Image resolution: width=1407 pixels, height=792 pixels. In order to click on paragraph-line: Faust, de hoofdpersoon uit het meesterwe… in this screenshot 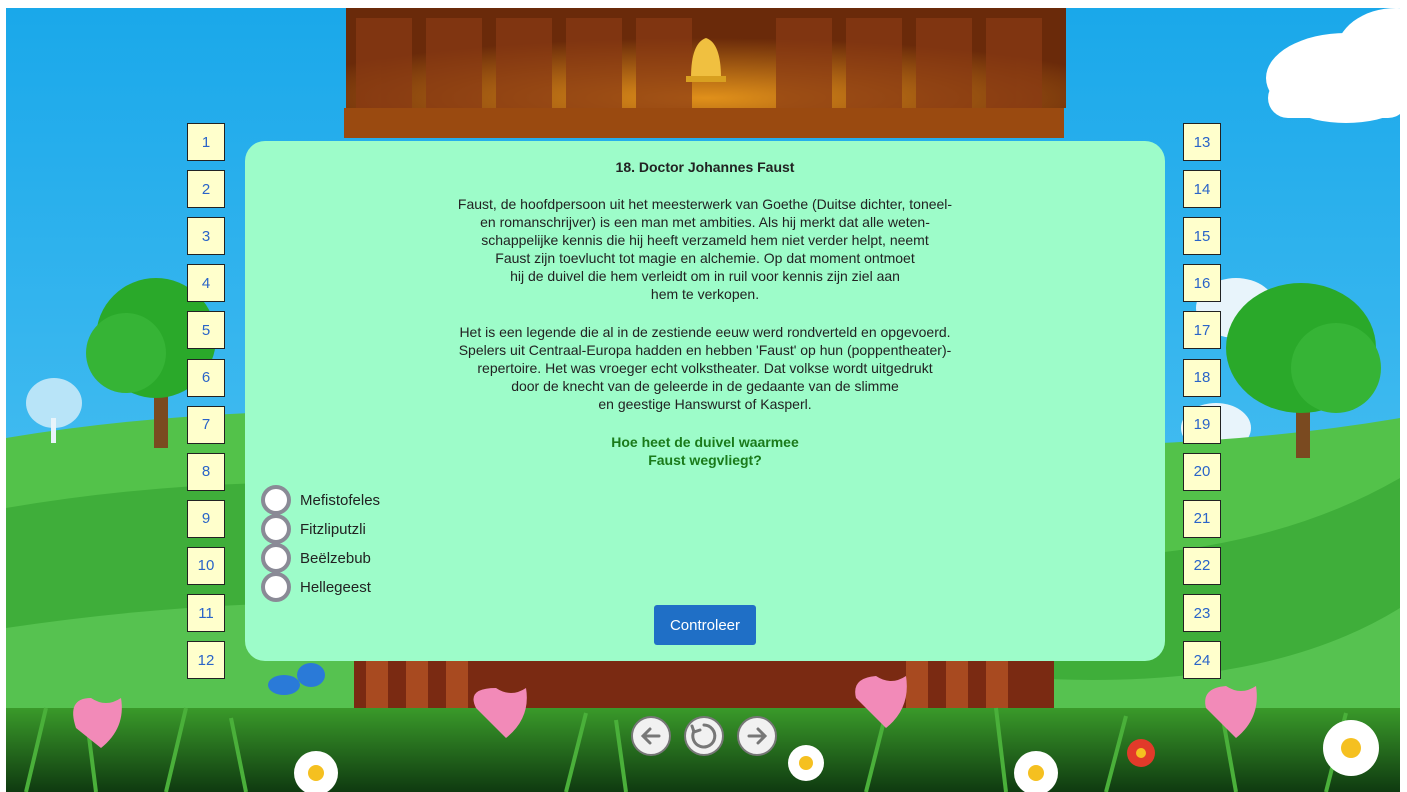, I will do `click(705, 204)`.